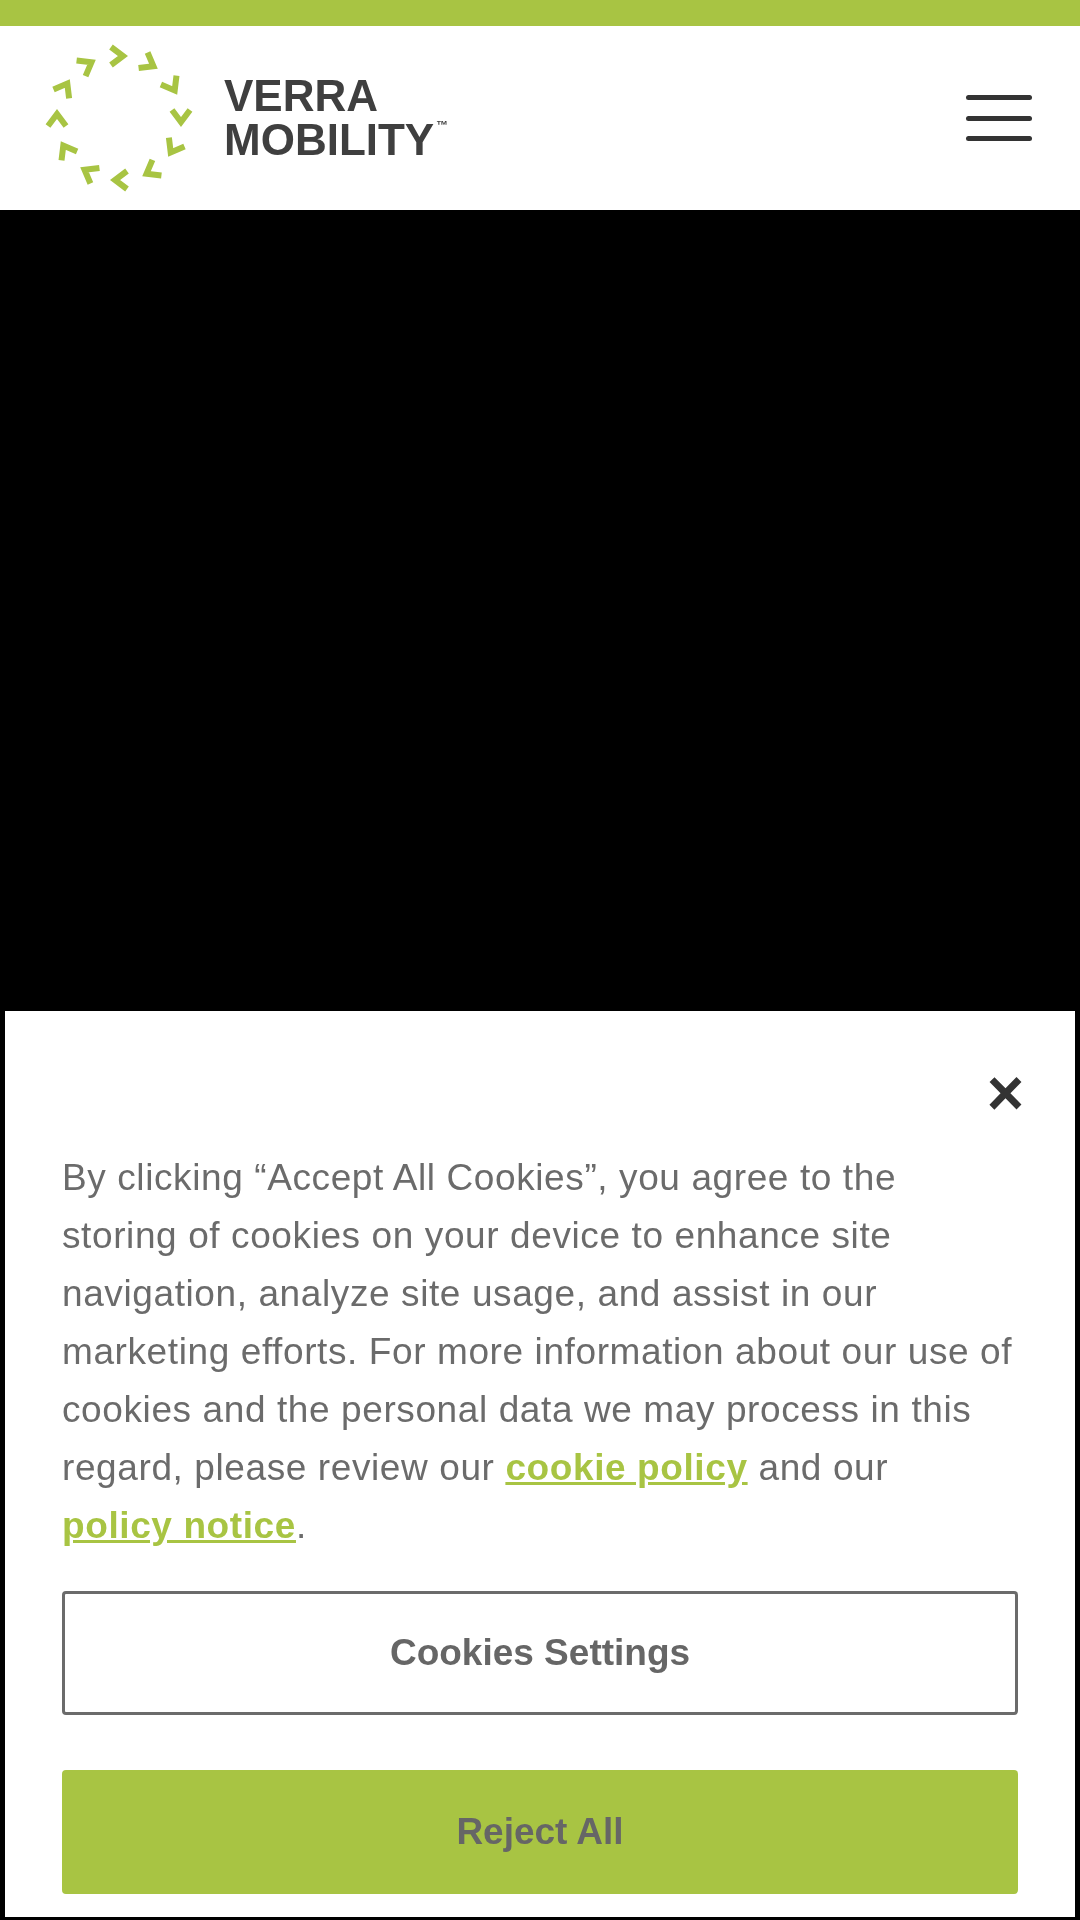 The height and width of the screenshot is (1920, 1080). Describe the element at coordinates (626, 1467) in the screenshot. I see `cookie-policy-link: cookie policy` at that location.